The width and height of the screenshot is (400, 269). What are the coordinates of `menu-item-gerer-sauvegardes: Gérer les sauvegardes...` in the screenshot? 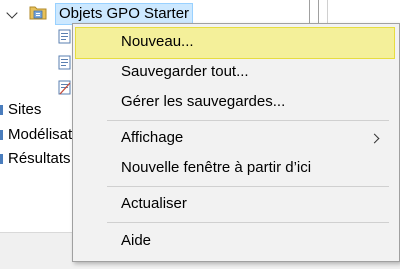 It's located at (235, 103).